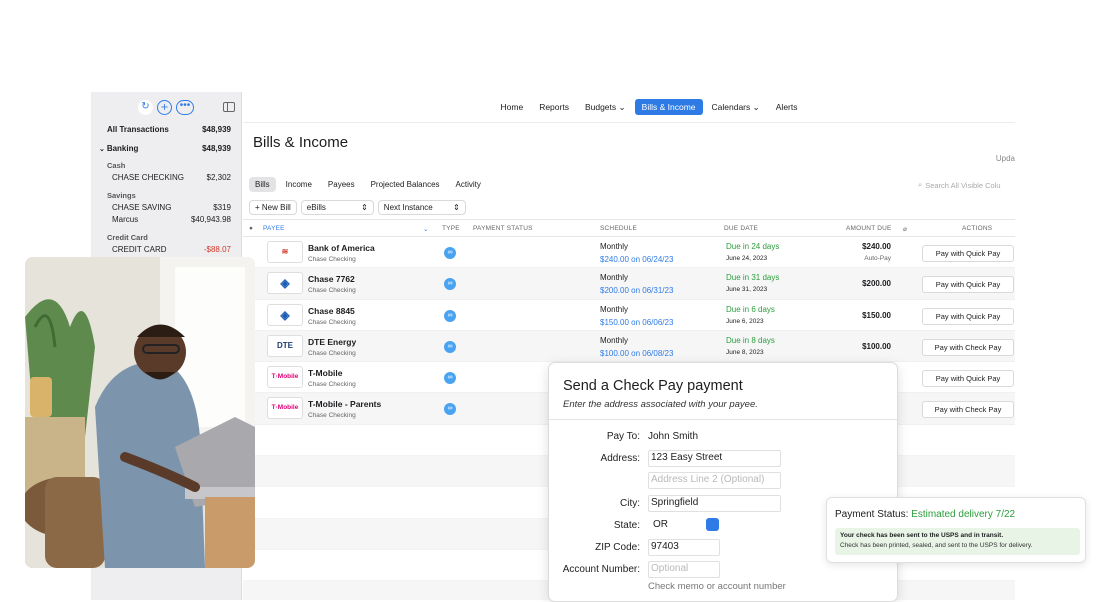 The image size is (1110, 602). What do you see at coordinates (714, 480) in the screenshot?
I see `address-line2-field: Address Line 2 (Optional)` at bounding box center [714, 480].